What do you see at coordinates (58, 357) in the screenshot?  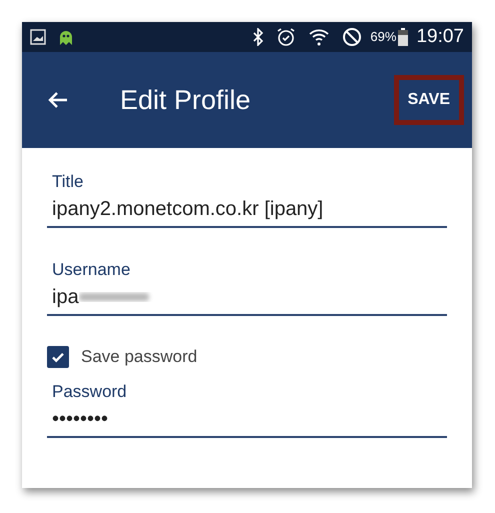 I see `checkbox` at bounding box center [58, 357].